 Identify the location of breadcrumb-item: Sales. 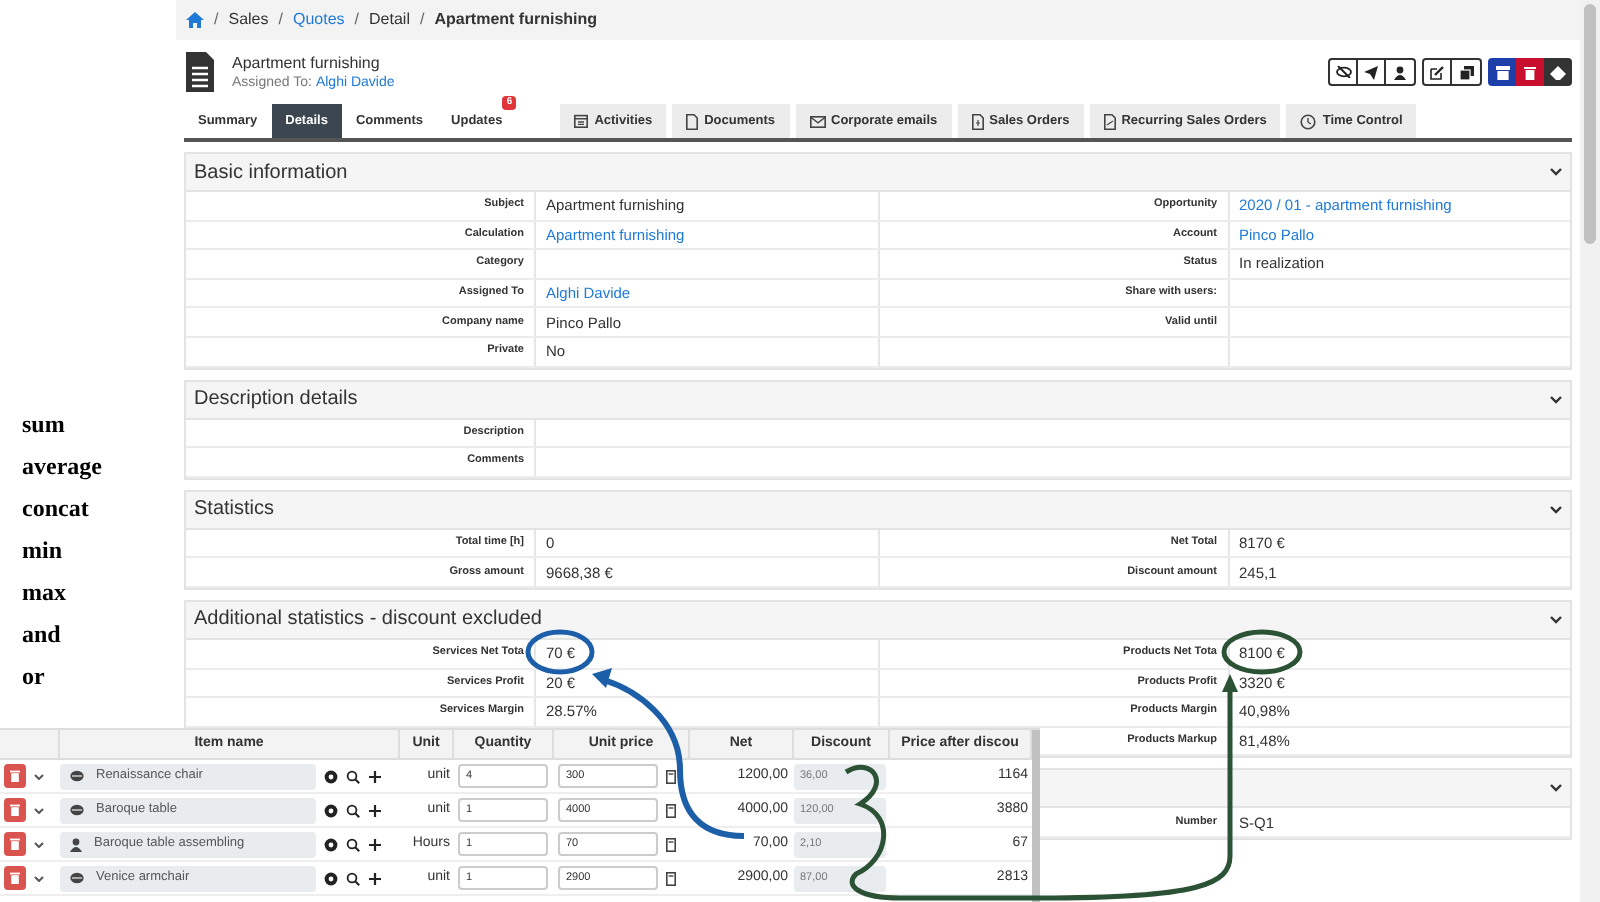
(248, 20).